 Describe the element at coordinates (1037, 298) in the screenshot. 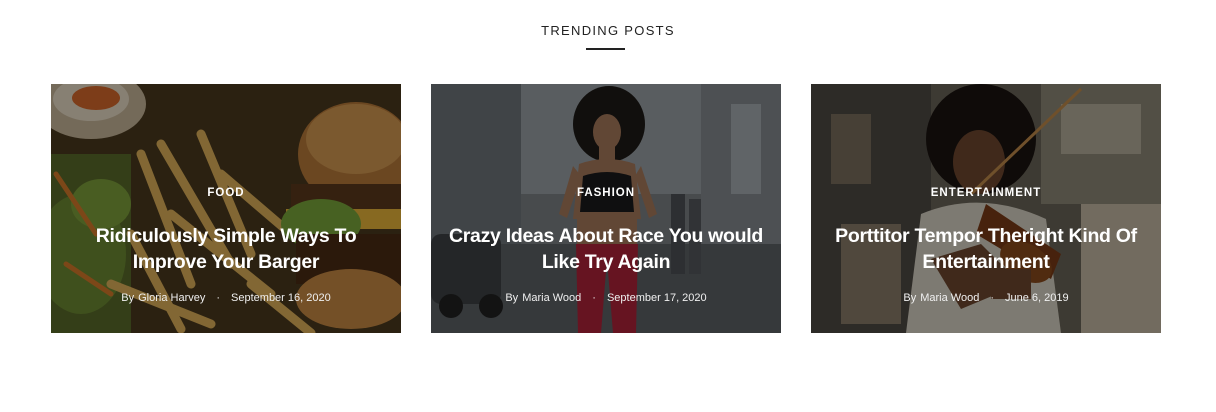

I see `post-date: June 6, 2019` at that location.